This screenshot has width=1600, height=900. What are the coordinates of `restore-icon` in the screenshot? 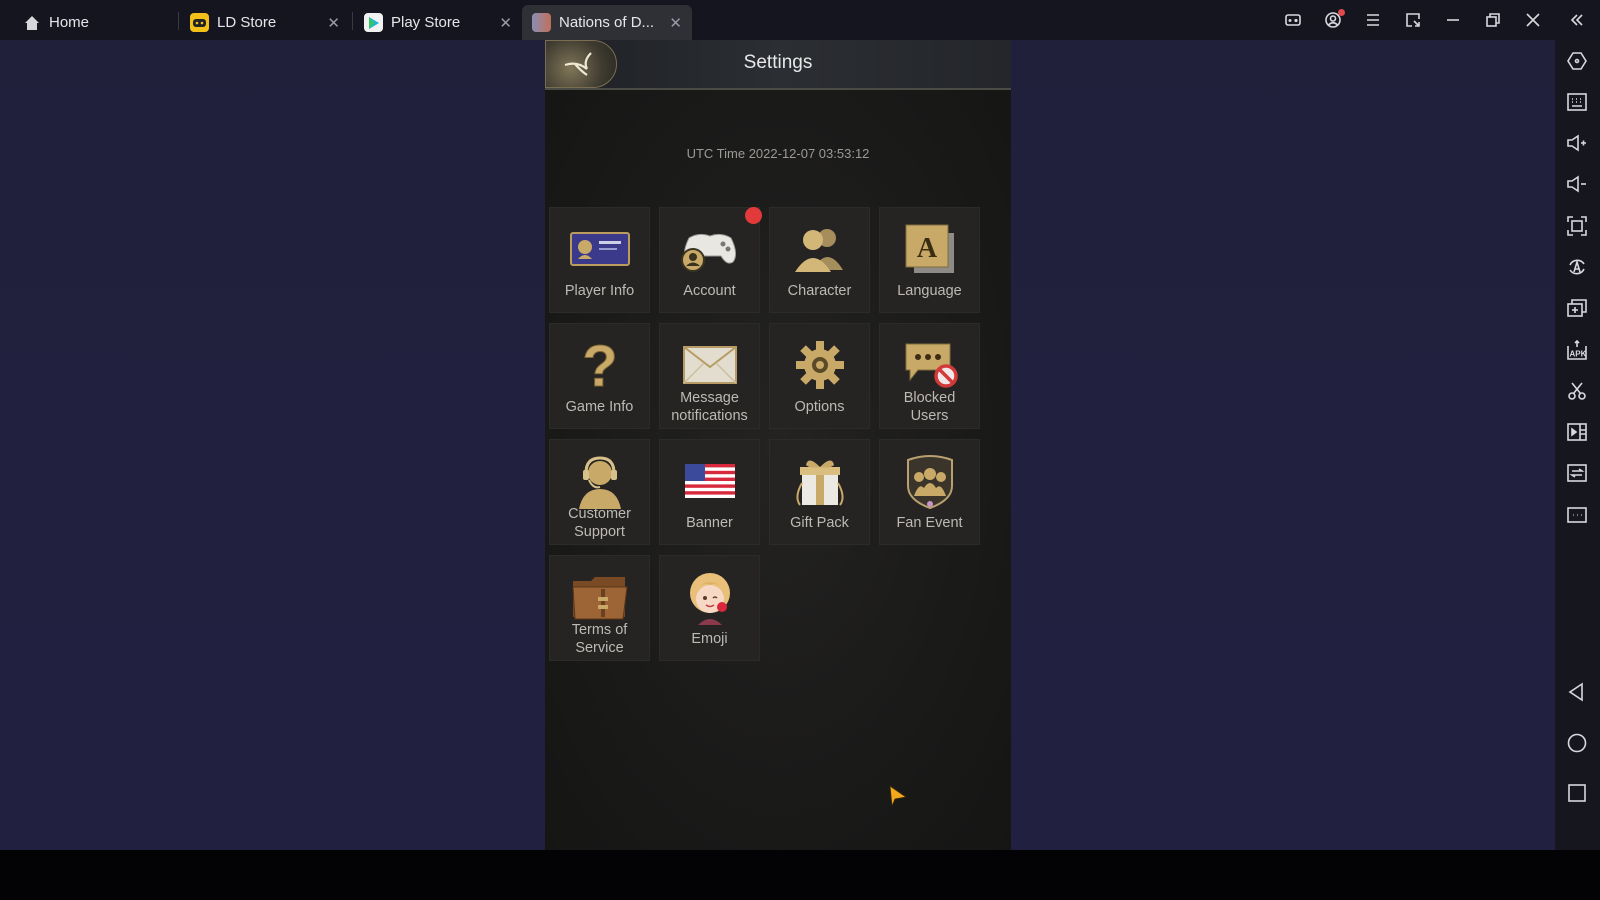 It's located at (1493, 20).